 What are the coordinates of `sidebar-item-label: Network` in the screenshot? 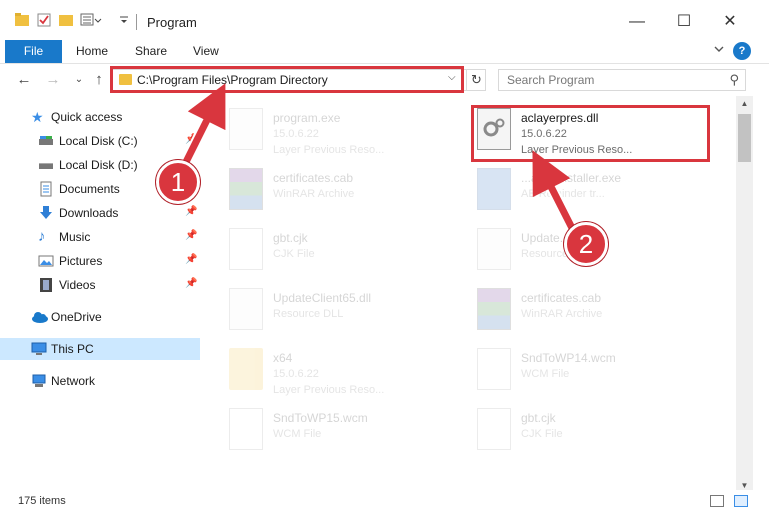 It's located at (73, 381).